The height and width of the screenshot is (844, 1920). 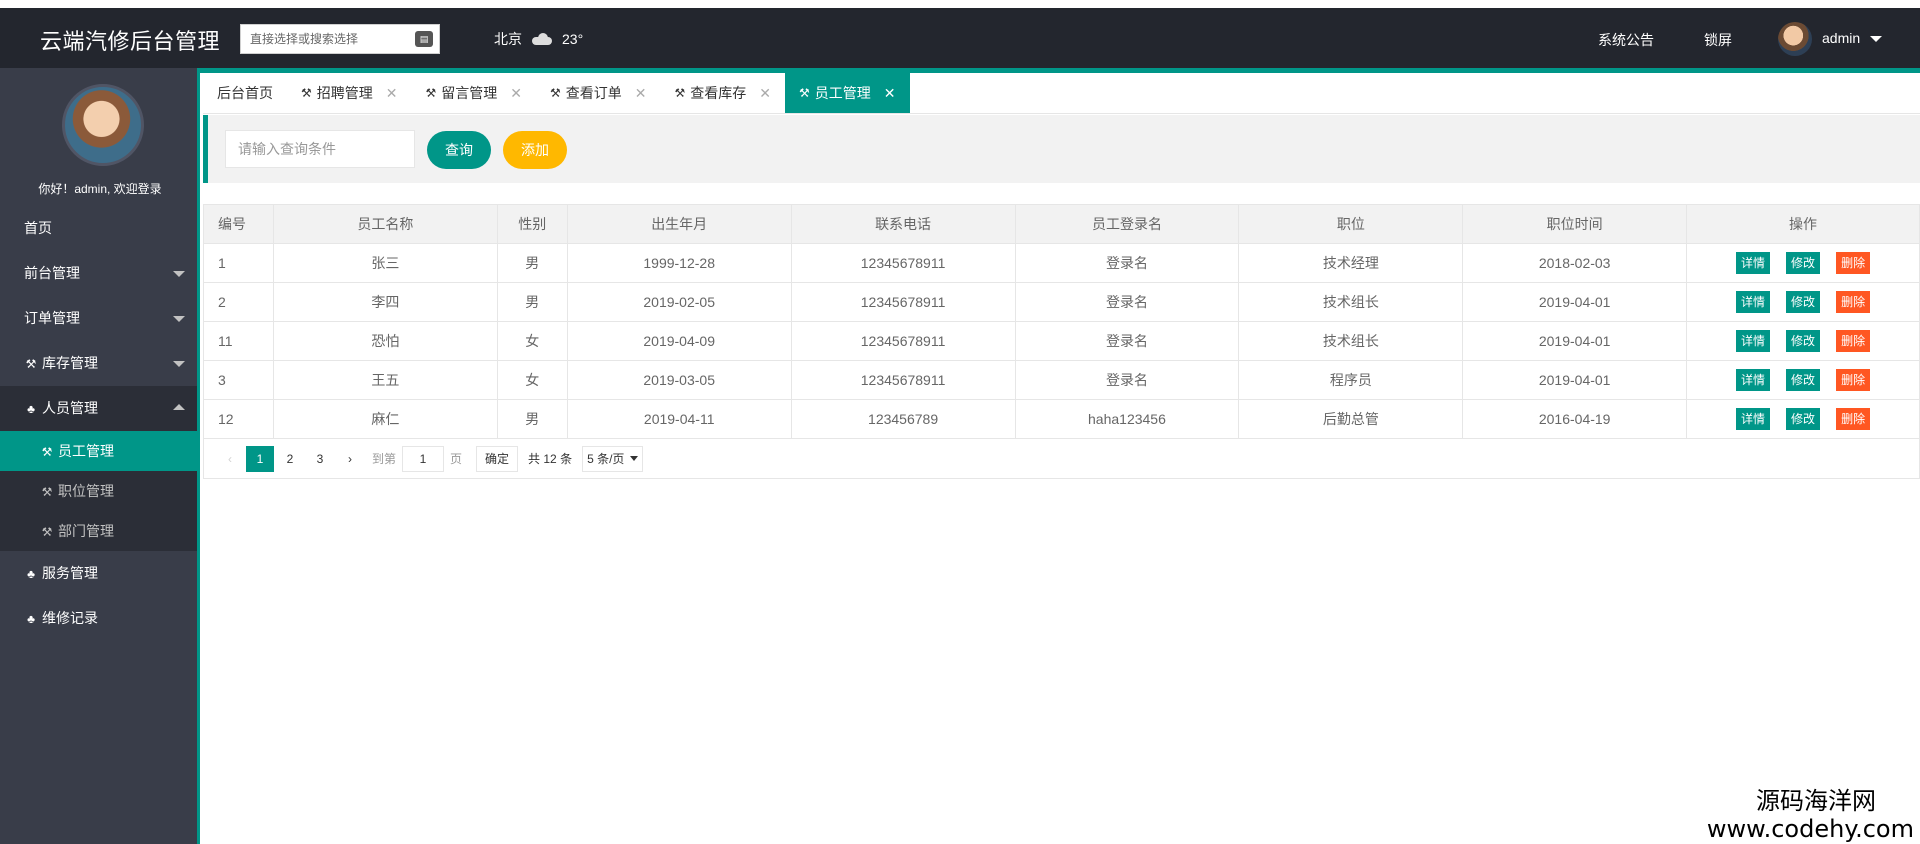 What do you see at coordinates (1575, 341) in the screenshot?
I see `cell-position-date: 2019-04-01` at bounding box center [1575, 341].